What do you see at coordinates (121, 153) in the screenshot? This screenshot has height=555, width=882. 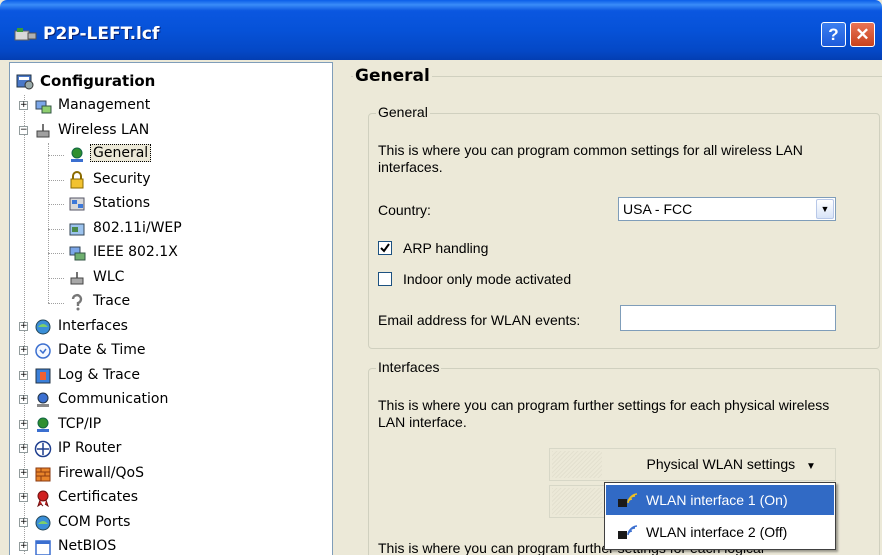 I see `tree-item-label: General` at bounding box center [121, 153].